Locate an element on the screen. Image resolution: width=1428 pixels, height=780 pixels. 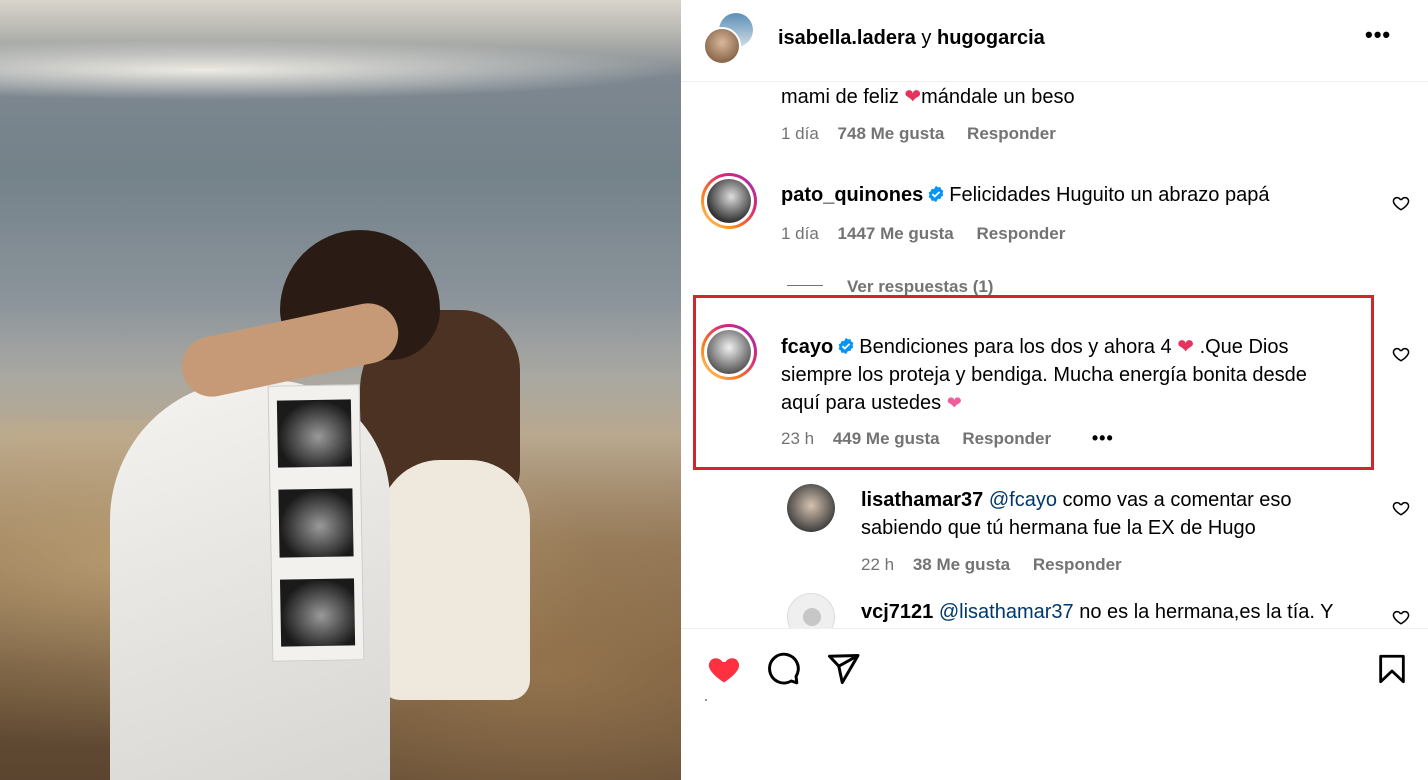
comment-meta: 22 h 38 Me gusta Responder is located at coordinates (991, 565).